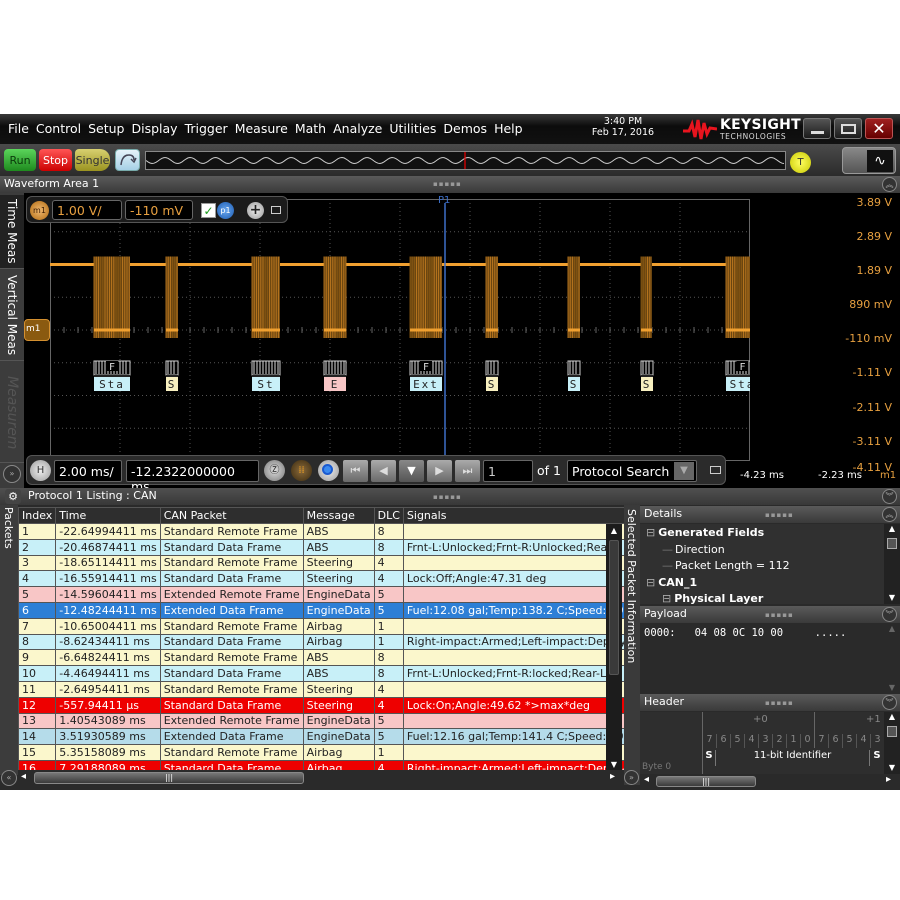 This screenshot has height=900, width=900. I want to click on selected-packet-side-tab: Selected Packet Information », so click(632, 645).